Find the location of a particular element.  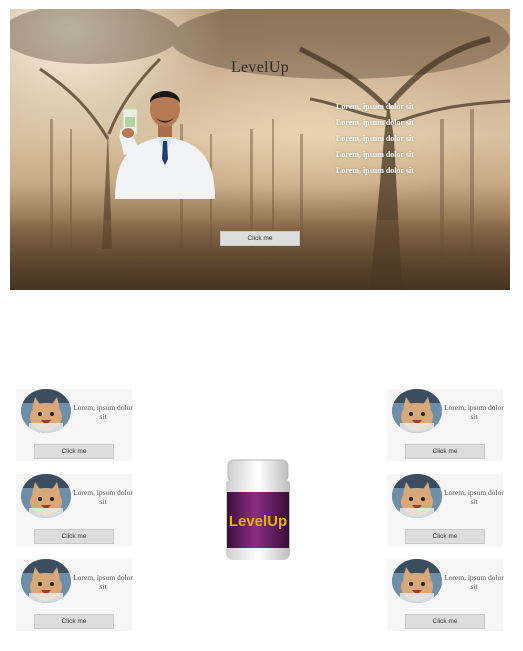

hero-title: LevelUp is located at coordinates (260, 67).